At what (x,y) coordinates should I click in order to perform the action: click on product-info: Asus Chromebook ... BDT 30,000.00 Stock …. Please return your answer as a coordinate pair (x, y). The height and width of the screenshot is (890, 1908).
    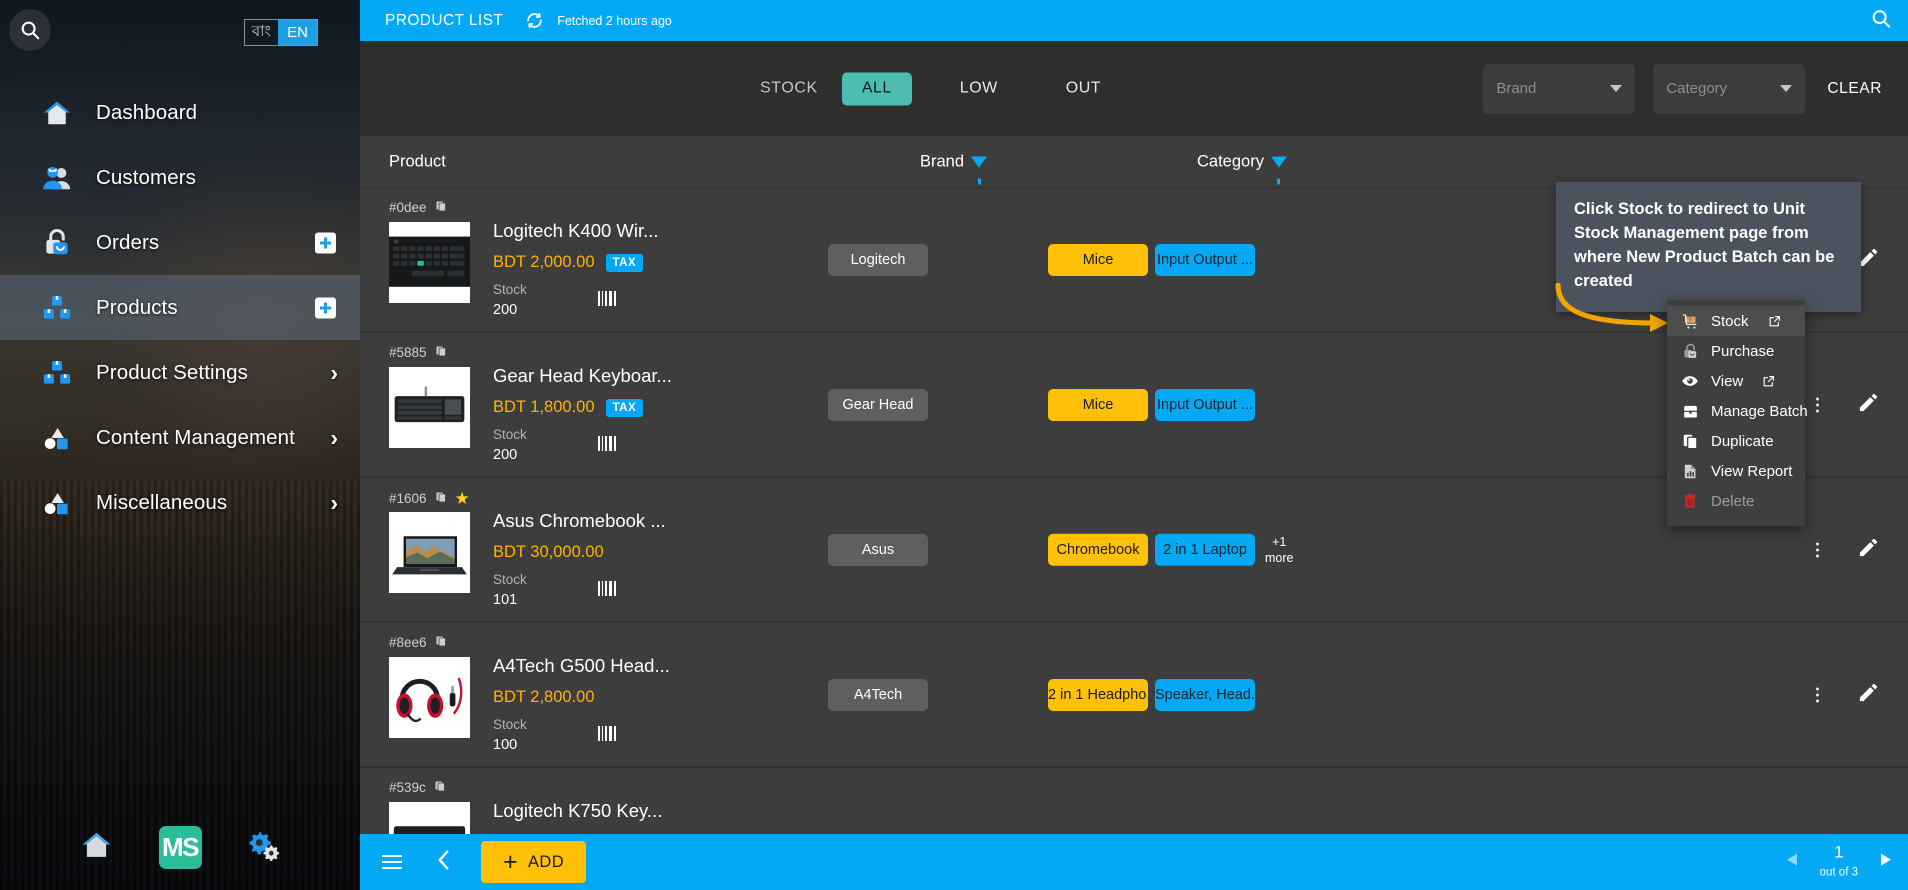
    Looking at the image, I should click on (579, 559).